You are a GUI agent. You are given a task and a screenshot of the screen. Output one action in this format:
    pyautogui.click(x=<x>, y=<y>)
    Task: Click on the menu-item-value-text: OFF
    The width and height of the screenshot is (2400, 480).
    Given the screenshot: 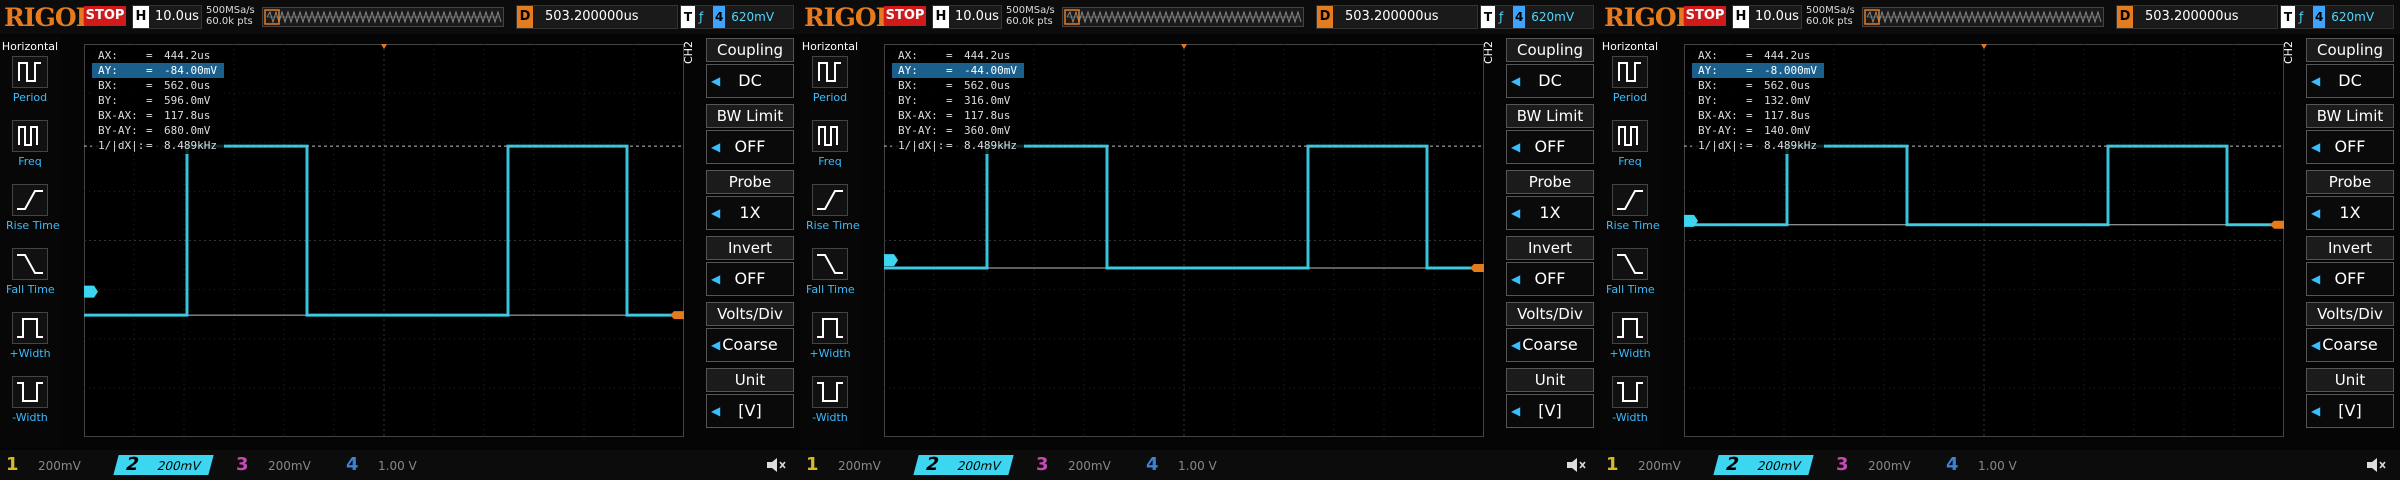 What is the action you would take?
    pyautogui.click(x=2350, y=146)
    